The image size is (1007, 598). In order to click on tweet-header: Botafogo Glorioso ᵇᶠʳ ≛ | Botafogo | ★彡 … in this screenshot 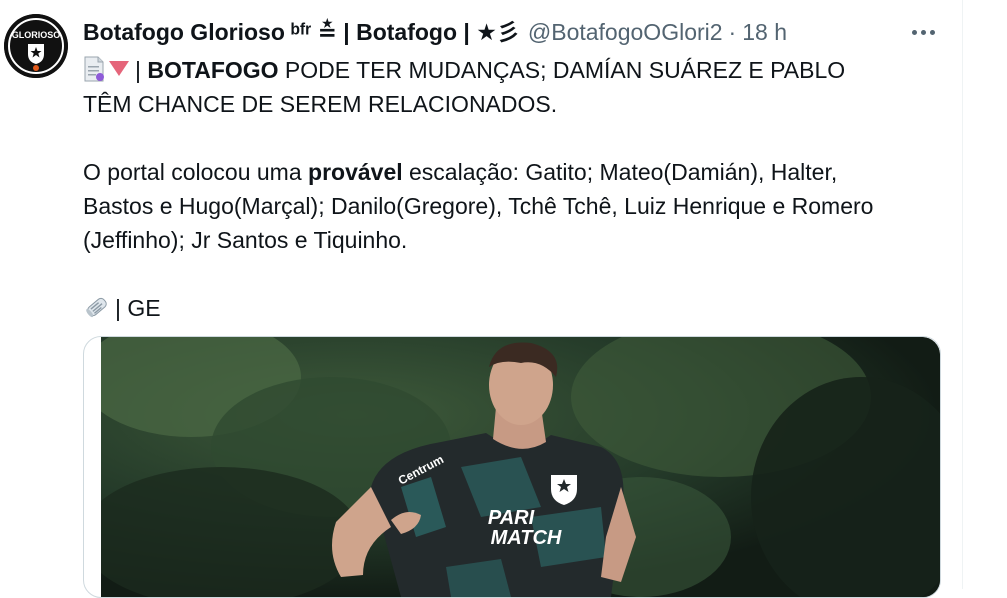, I will do `click(435, 32)`.